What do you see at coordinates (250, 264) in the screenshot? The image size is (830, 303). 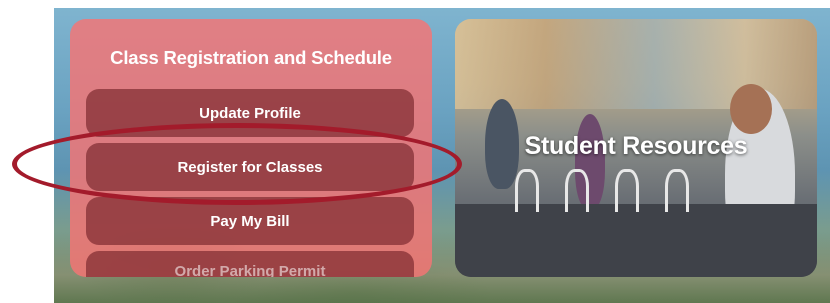 I see `order-parking-permit-button: Order Parking Permit` at bounding box center [250, 264].